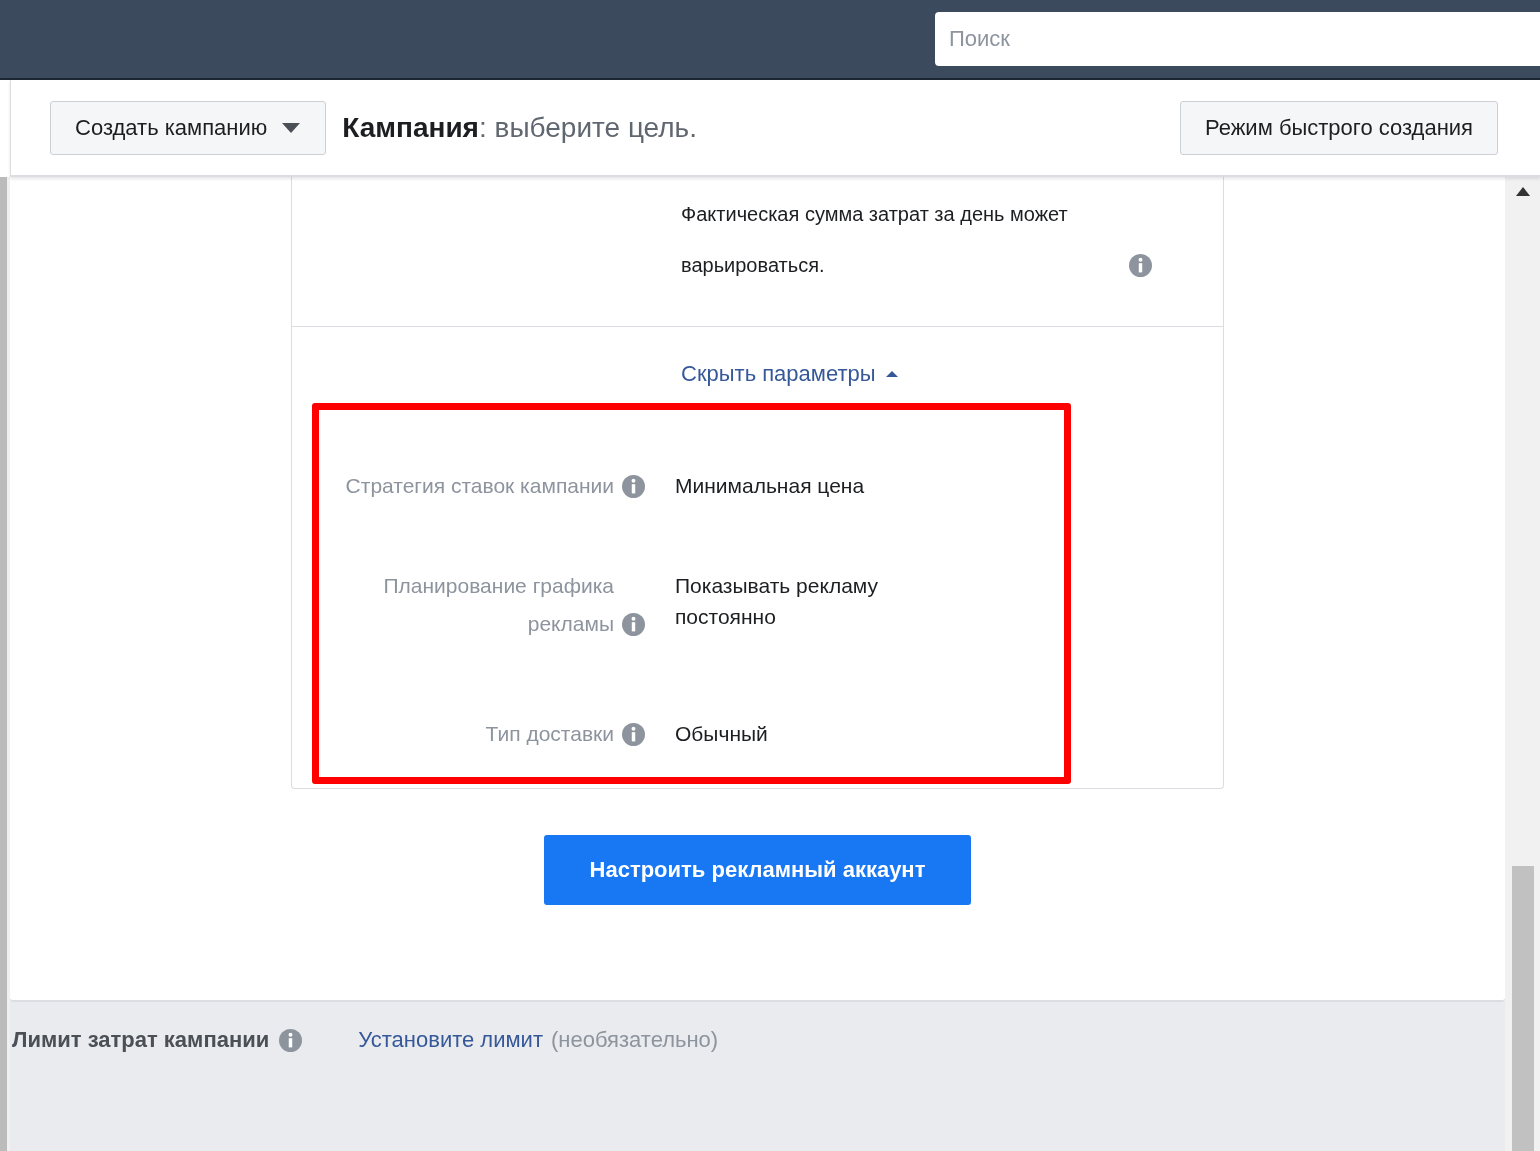 The image size is (1540, 1151). What do you see at coordinates (757, 870) in the screenshot?
I see `setup-ad-account-button: Настроить рекламный аккаунт` at bounding box center [757, 870].